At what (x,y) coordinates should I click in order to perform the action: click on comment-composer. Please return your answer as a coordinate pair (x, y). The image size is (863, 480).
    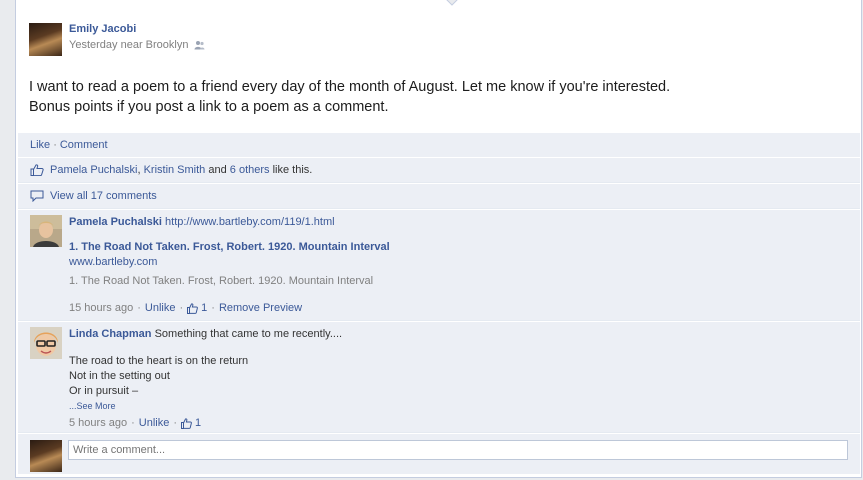
    Looking at the image, I should click on (439, 453).